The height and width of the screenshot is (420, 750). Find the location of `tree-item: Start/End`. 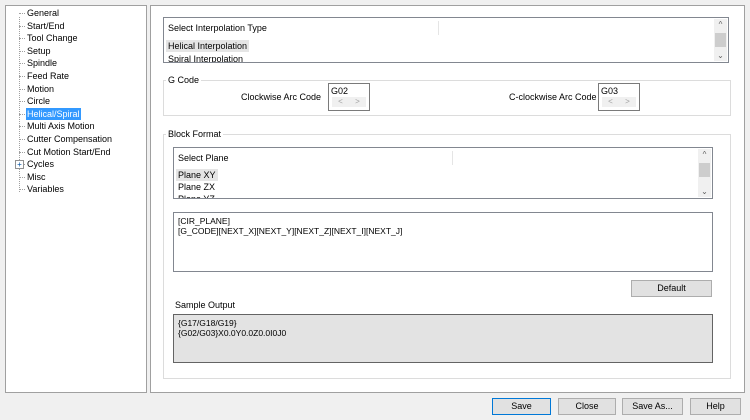

tree-item: Start/End is located at coordinates (46, 26).